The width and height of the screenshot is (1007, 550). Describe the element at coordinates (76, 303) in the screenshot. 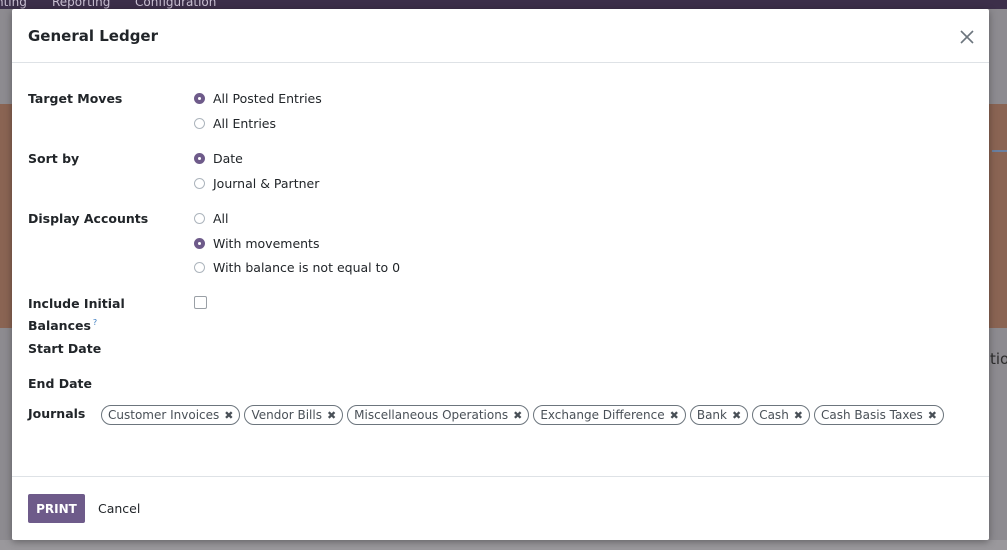

I see `label-line-1: Include Initial` at that location.